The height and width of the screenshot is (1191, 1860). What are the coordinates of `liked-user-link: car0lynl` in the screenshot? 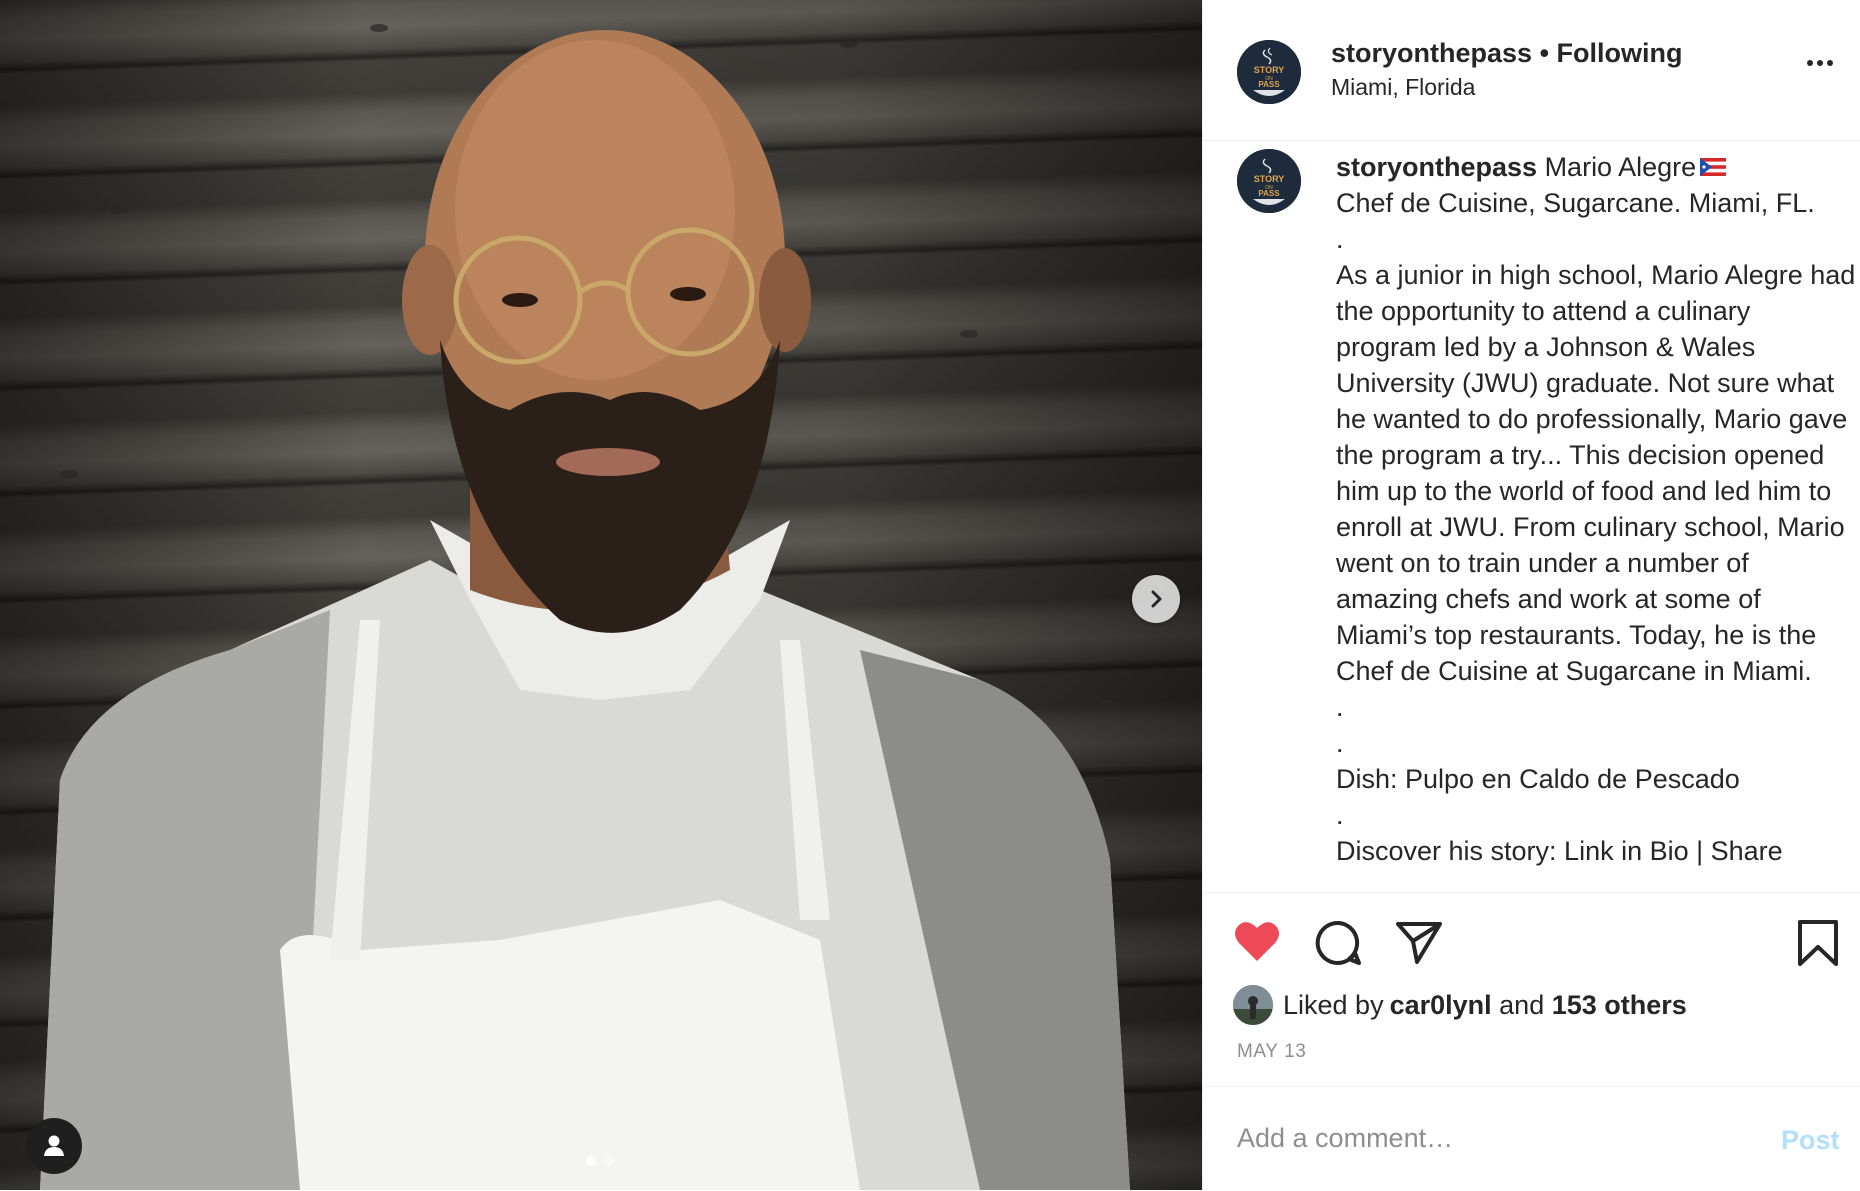 It's located at (1441, 1005).